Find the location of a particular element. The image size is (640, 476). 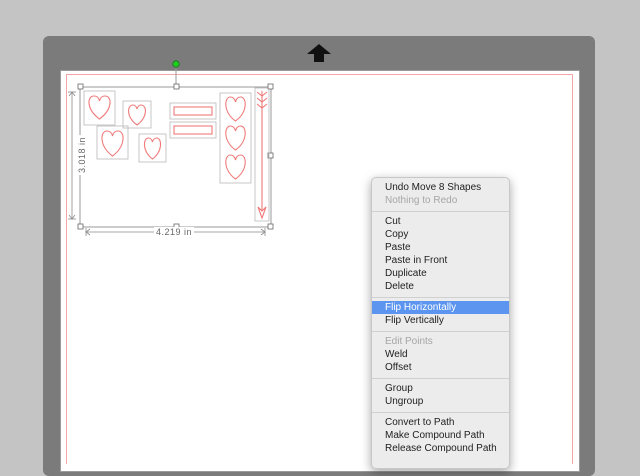

menu-item-cut: Cut is located at coordinates (440, 221).